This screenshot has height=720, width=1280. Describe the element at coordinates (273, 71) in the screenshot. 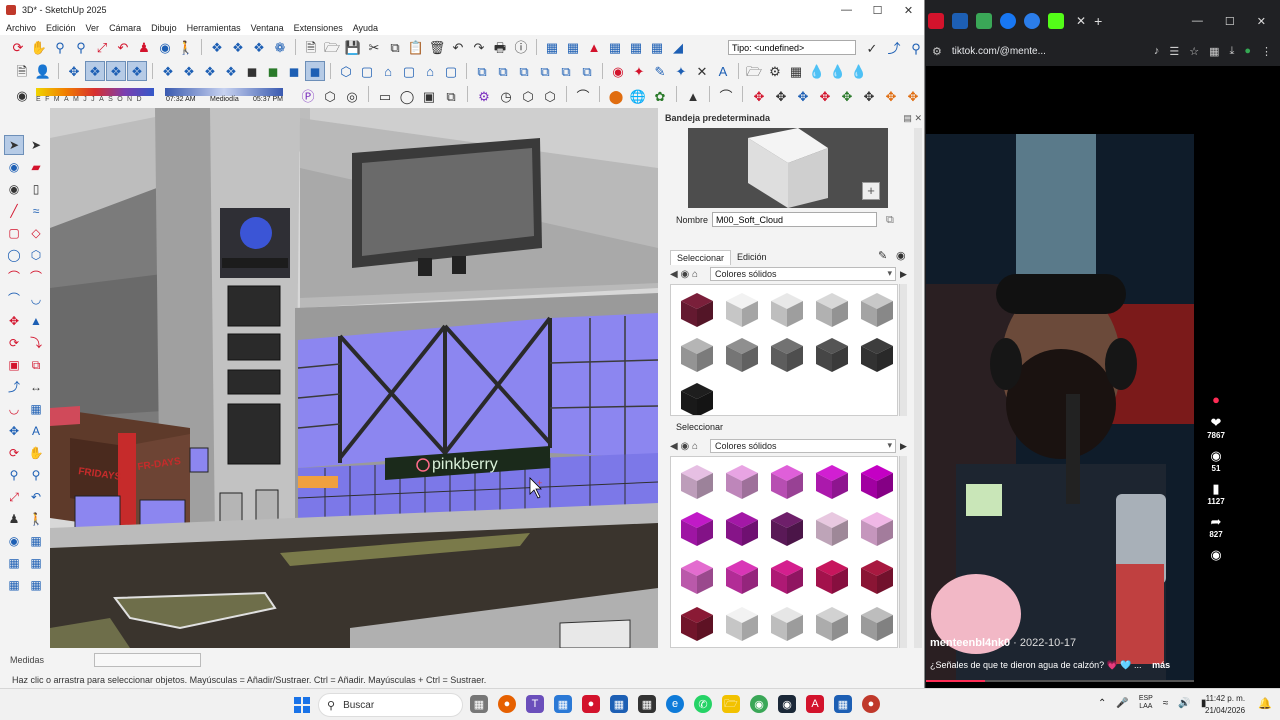

I see `green-cube-icon: ◼` at that location.